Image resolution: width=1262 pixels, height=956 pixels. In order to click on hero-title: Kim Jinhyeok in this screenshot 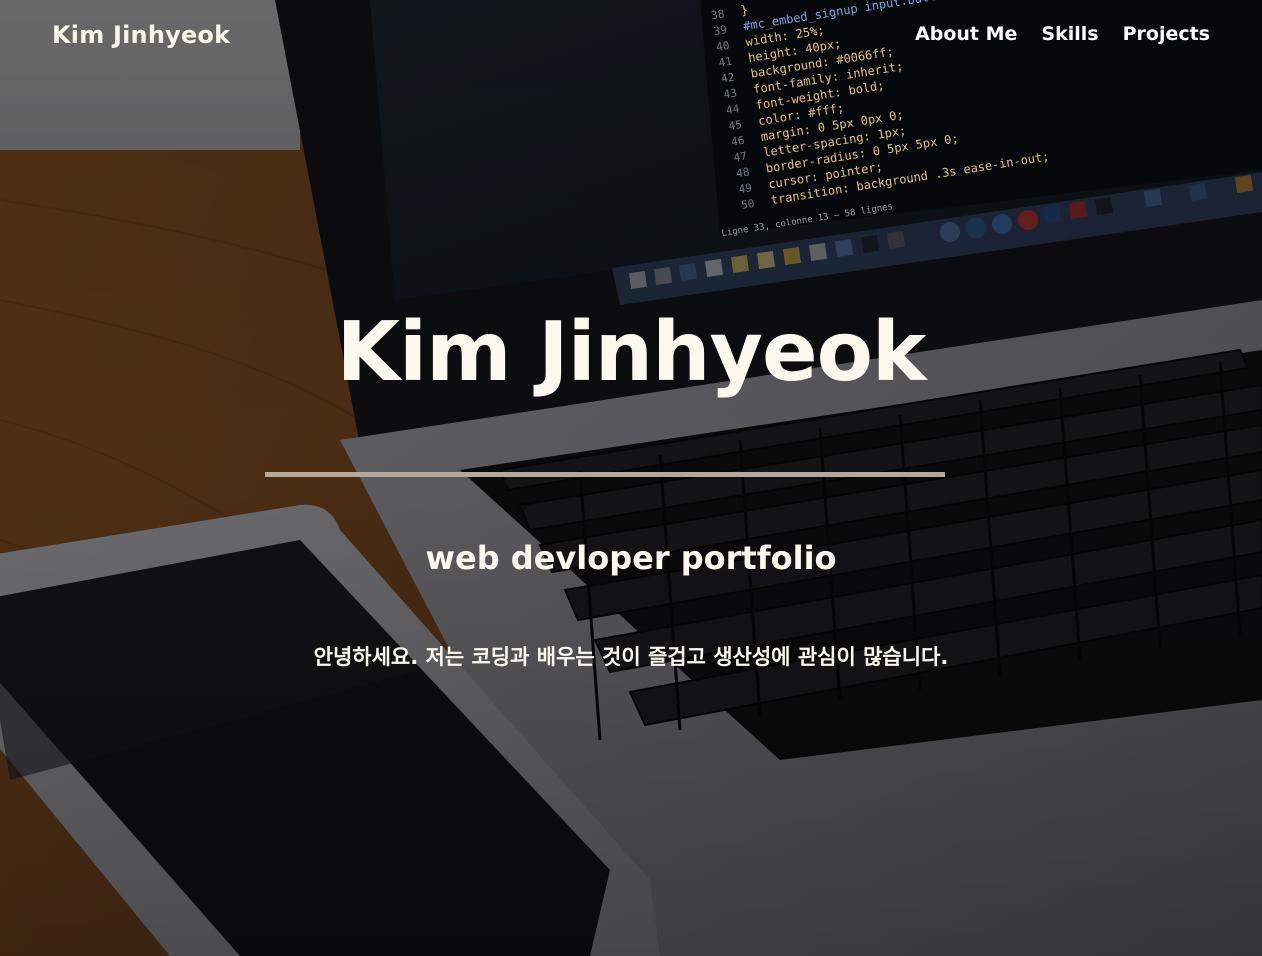, I will do `click(631, 352)`.